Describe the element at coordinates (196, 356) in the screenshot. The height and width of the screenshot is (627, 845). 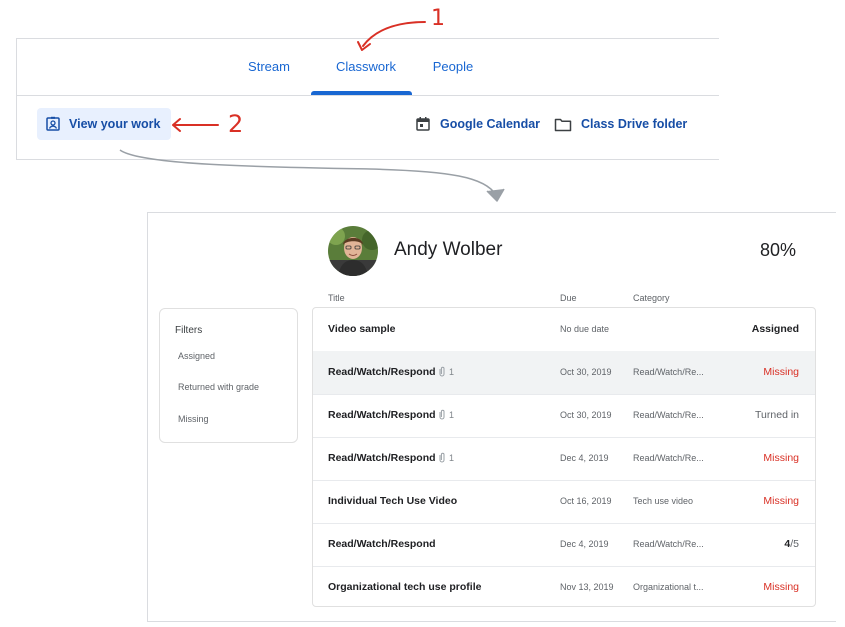
I see `filter-assigned: Assigned` at that location.